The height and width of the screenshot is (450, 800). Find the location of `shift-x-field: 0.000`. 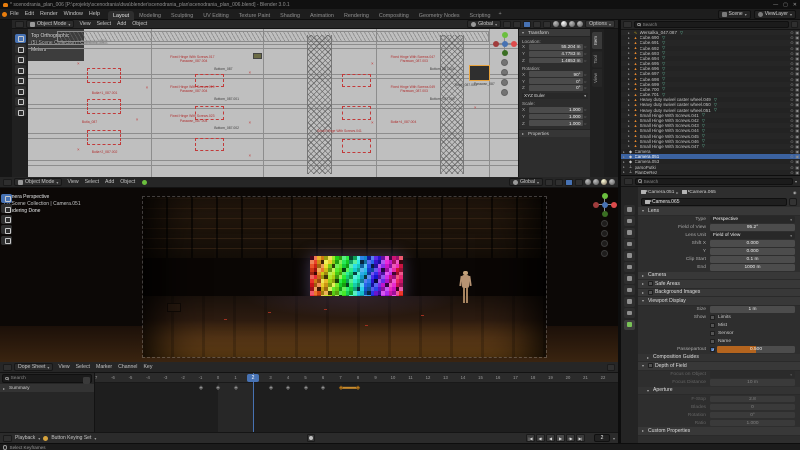

shift-x-field: 0.000 is located at coordinates (752, 243).